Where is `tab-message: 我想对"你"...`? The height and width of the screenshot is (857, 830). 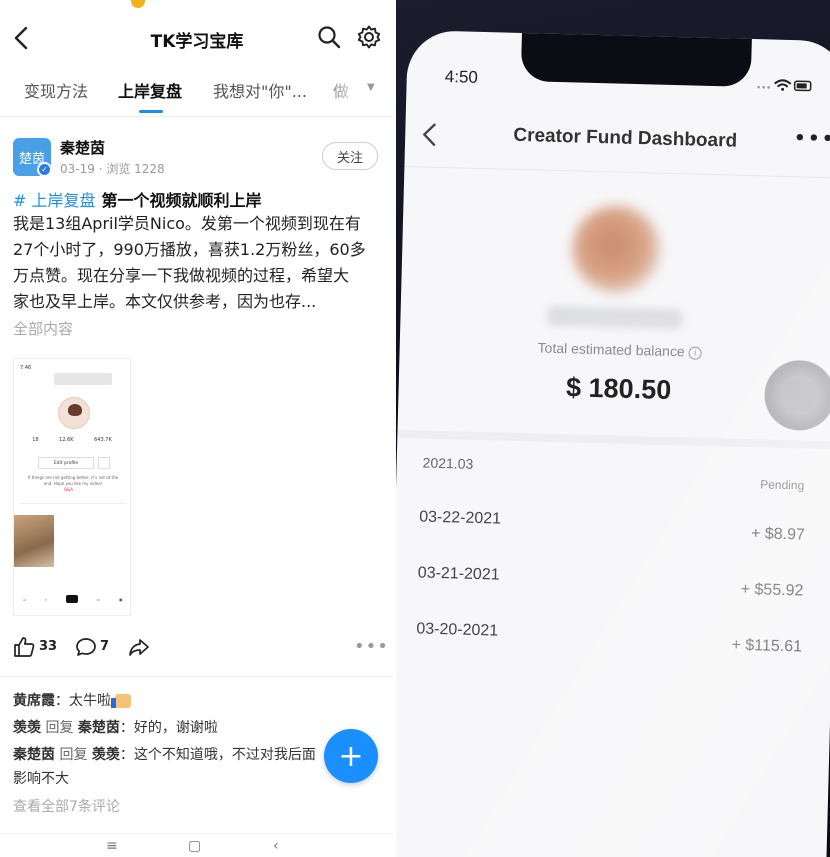 tab-message: 我想对"你"... is located at coordinates (260, 90).